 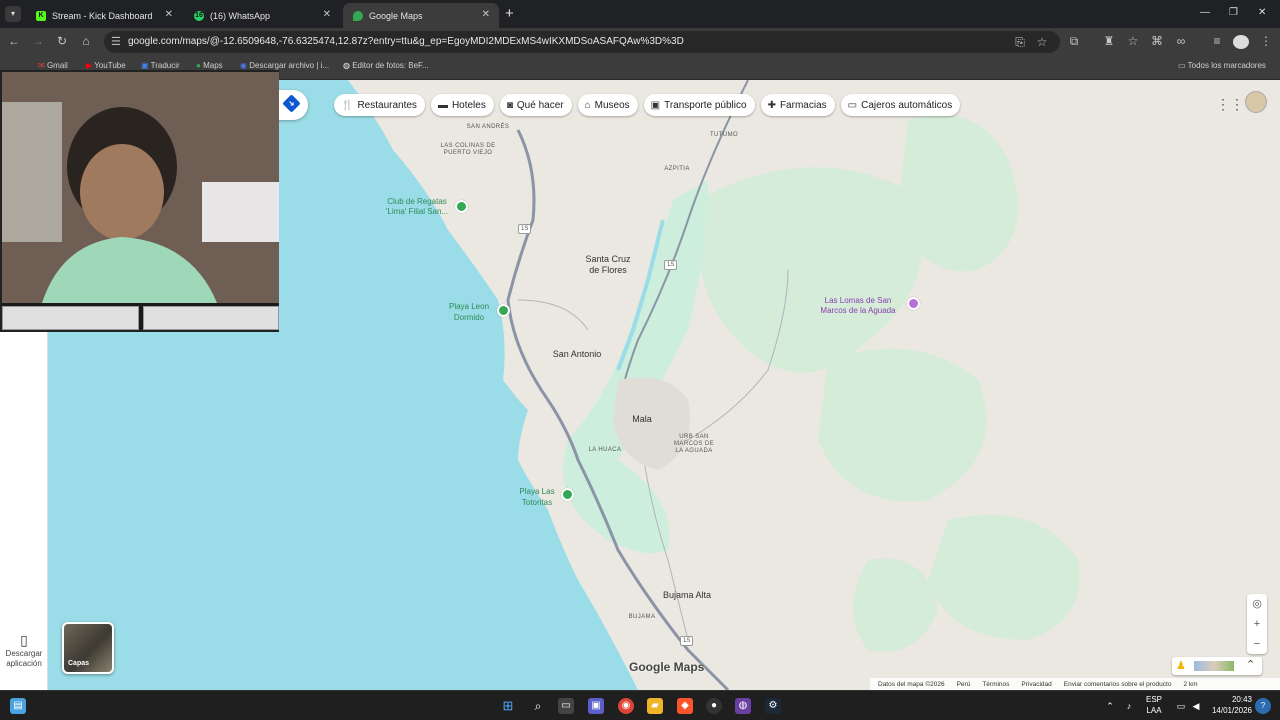 I want to click on chrome-icon: ◉, so click(x=626, y=706).